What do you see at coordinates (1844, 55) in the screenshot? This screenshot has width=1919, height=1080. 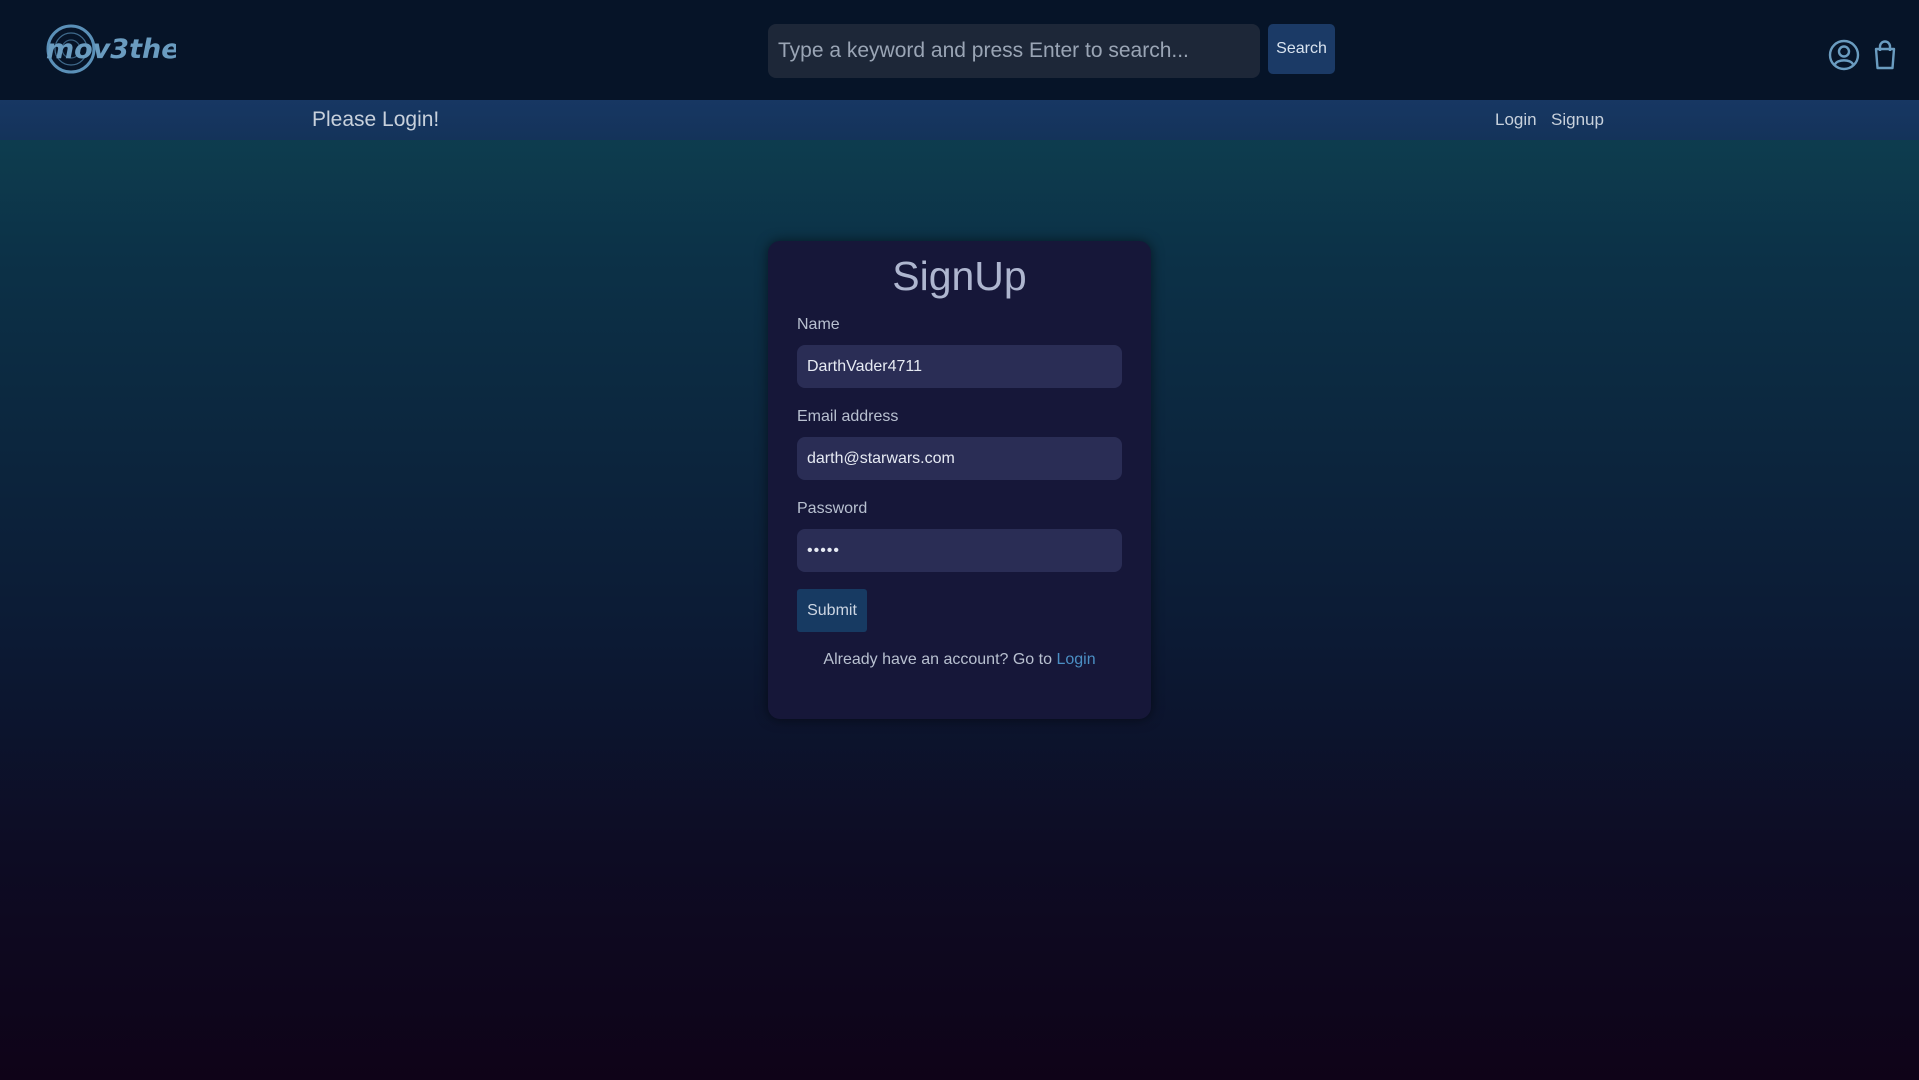 I see `user-icon` at bounding box center [1844, 55].